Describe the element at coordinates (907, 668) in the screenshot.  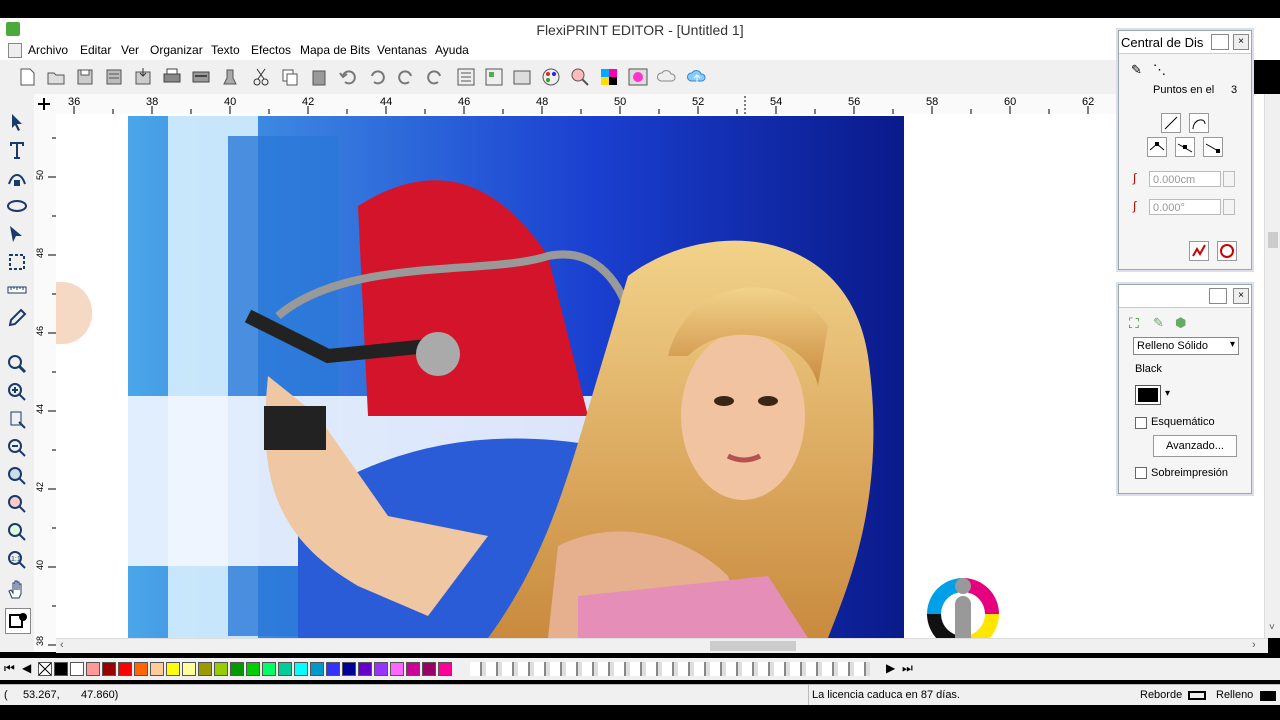
I see `palette-last-icon: ⏭` at that location.